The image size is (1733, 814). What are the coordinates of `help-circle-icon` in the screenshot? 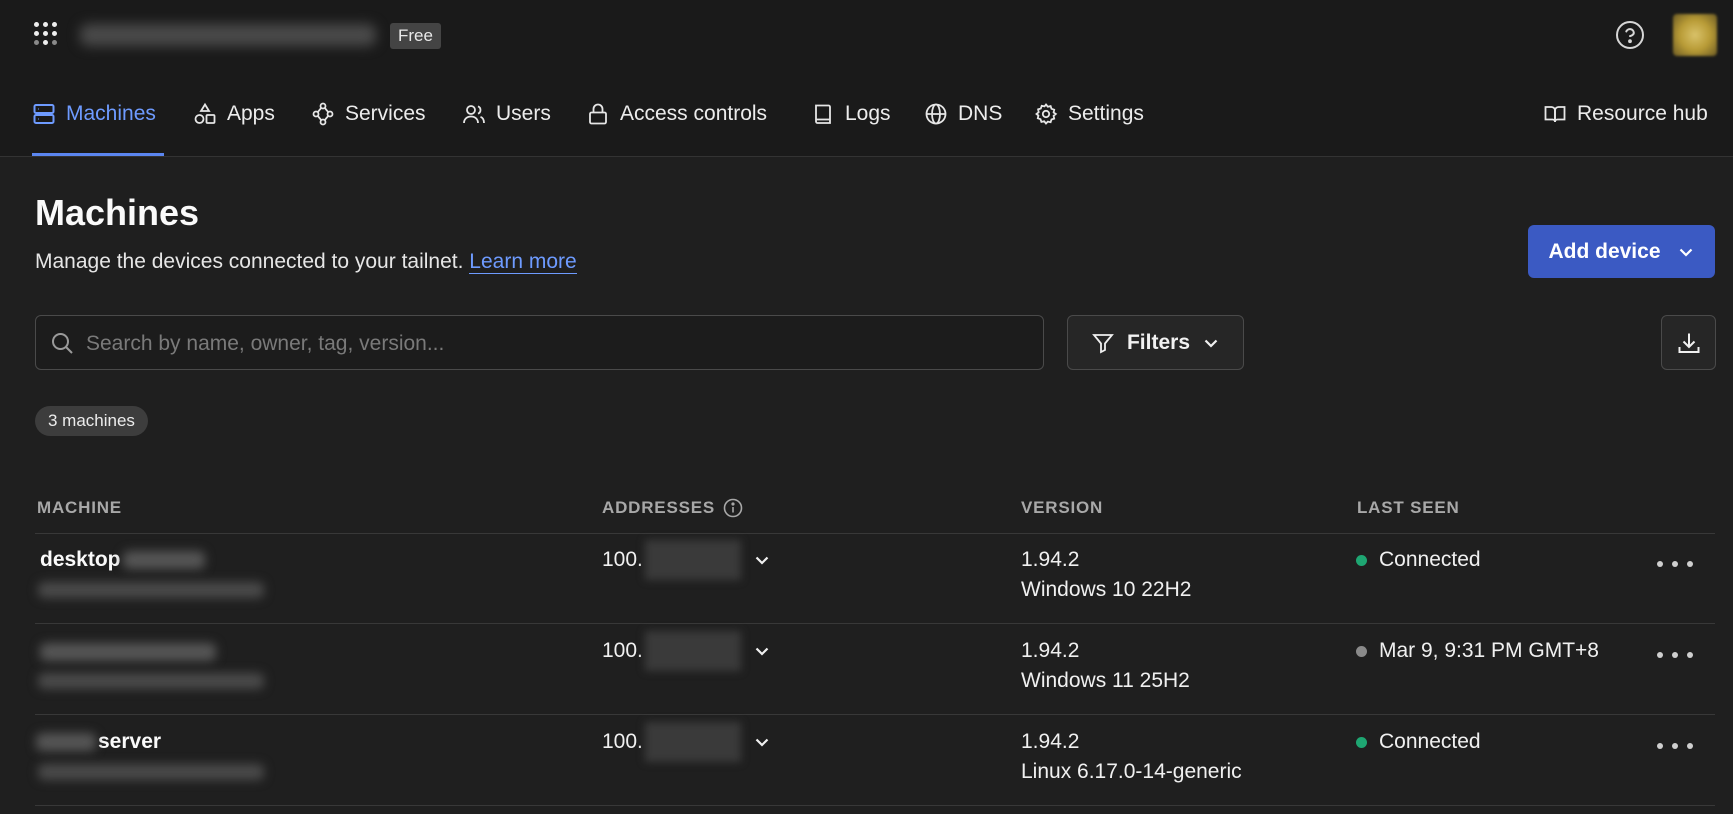 It's located at (1630, 35).